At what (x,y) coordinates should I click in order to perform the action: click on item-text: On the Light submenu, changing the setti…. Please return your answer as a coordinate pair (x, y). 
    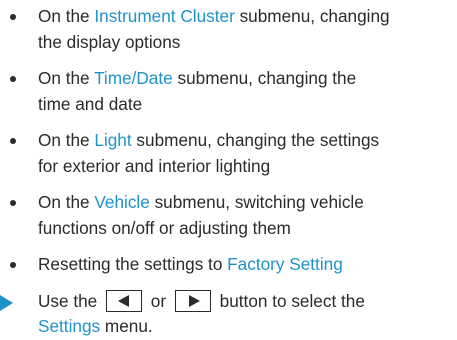
    Looking at the image, I should click on (209, 153).